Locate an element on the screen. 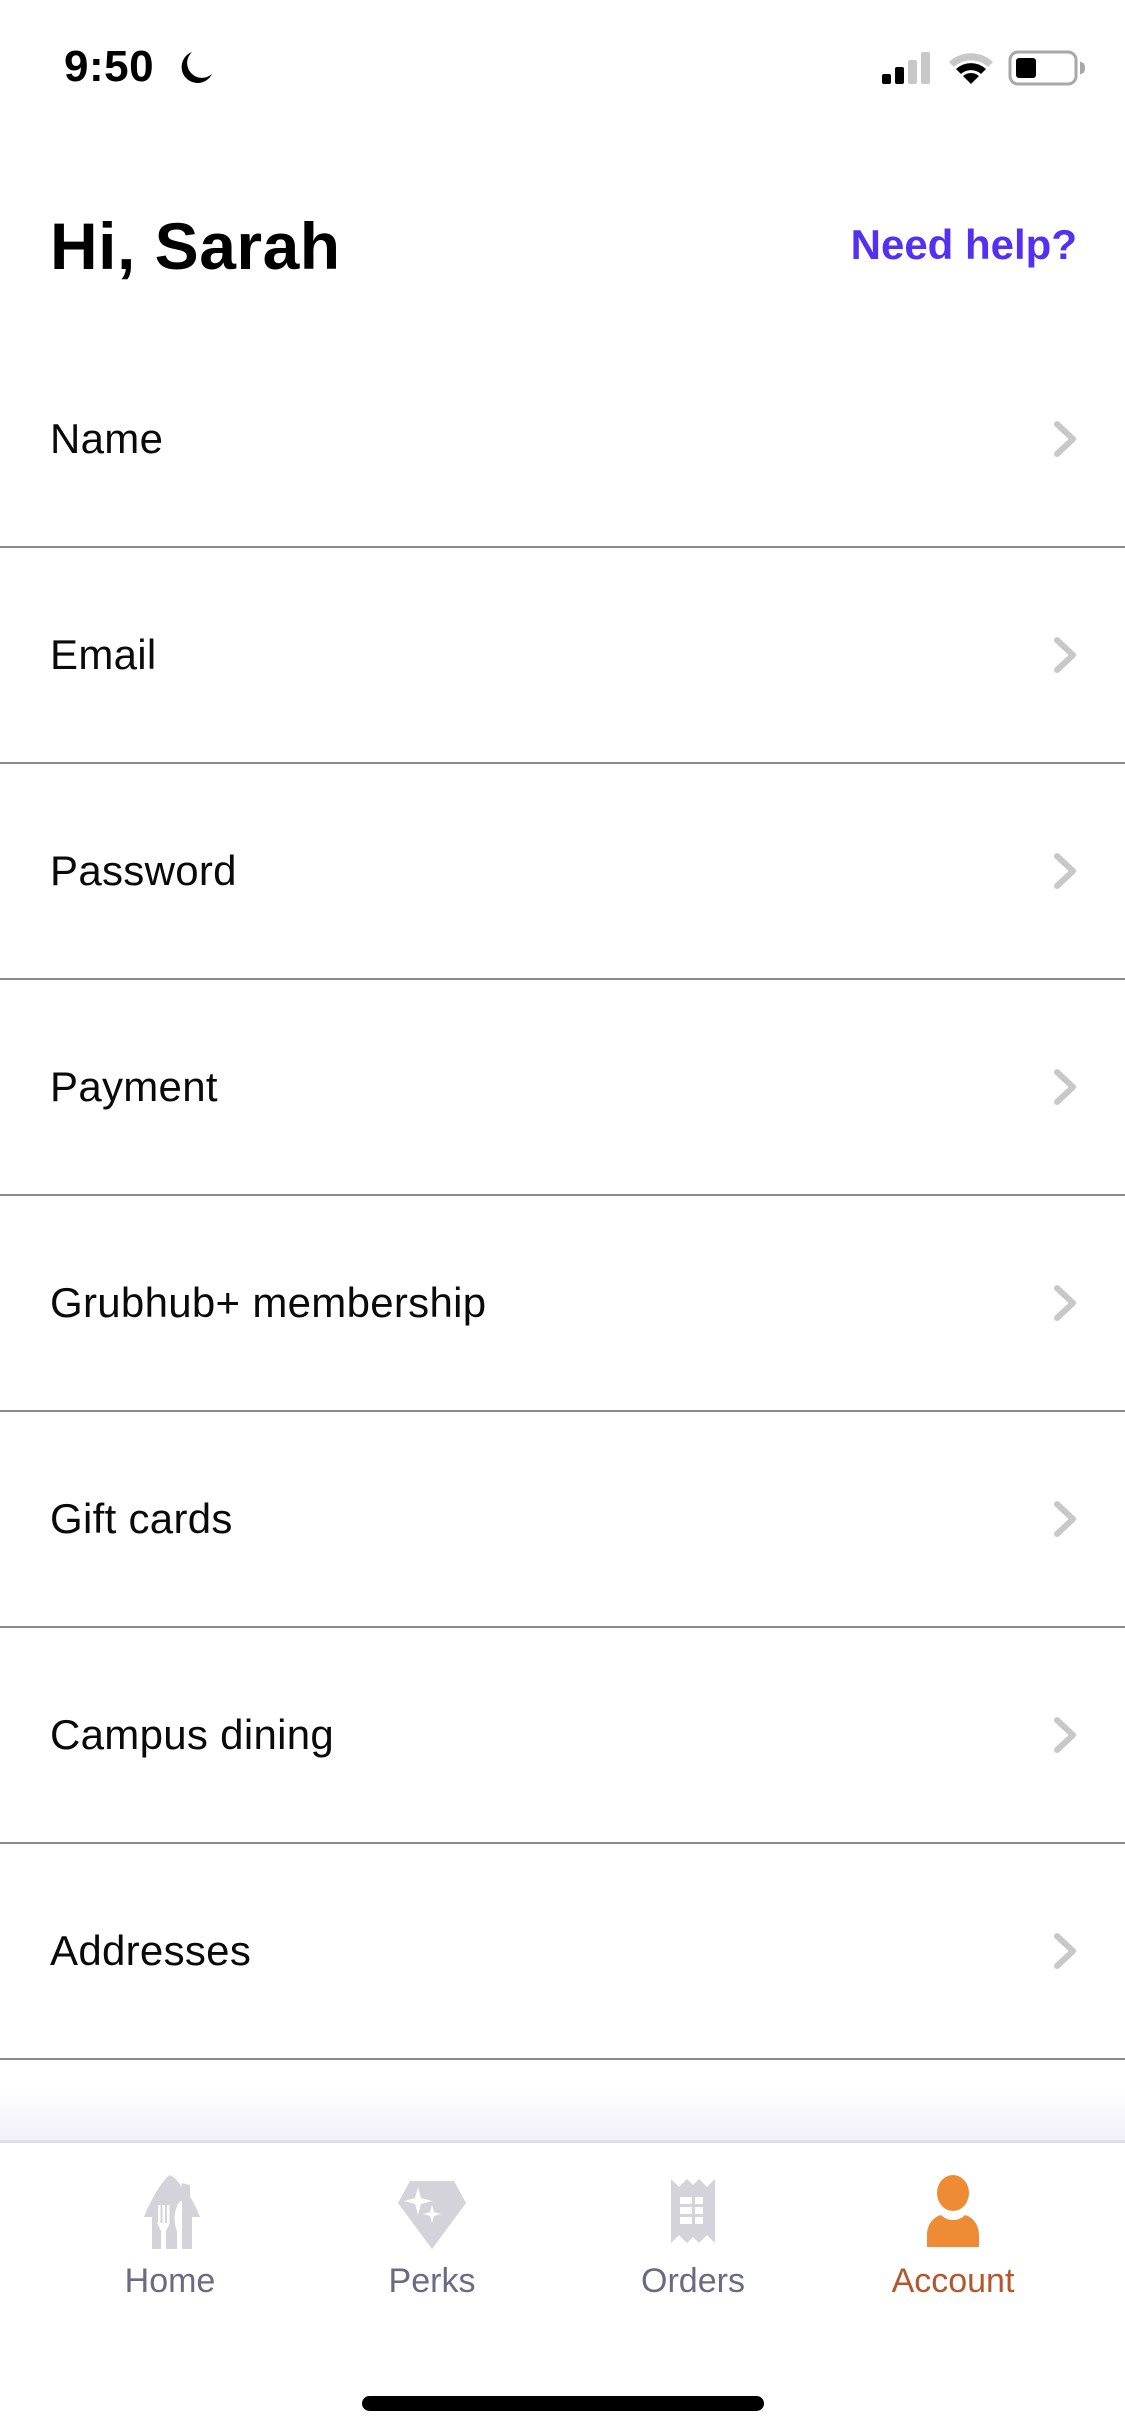 The image size is (1125, 2436). tab-home: Home is located at coordinates (170, 2246).